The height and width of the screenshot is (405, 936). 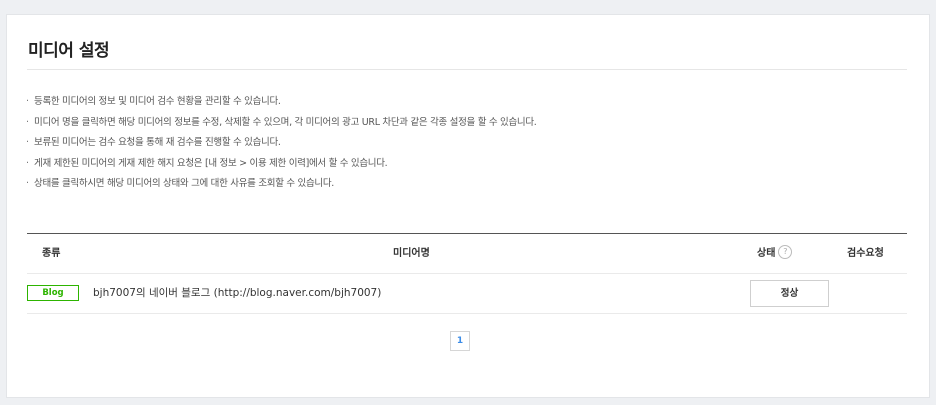 I want to click on page-title: 미디어 설정, so click(x=69, y=51).